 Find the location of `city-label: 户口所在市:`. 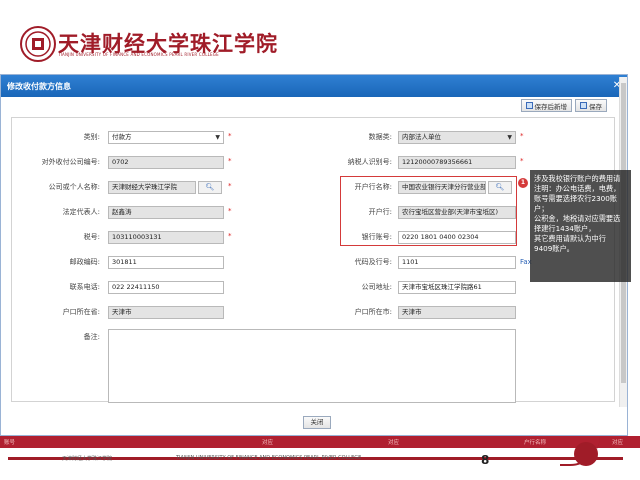

city-label: 户口所在市: is located at coordinates (373, 312).